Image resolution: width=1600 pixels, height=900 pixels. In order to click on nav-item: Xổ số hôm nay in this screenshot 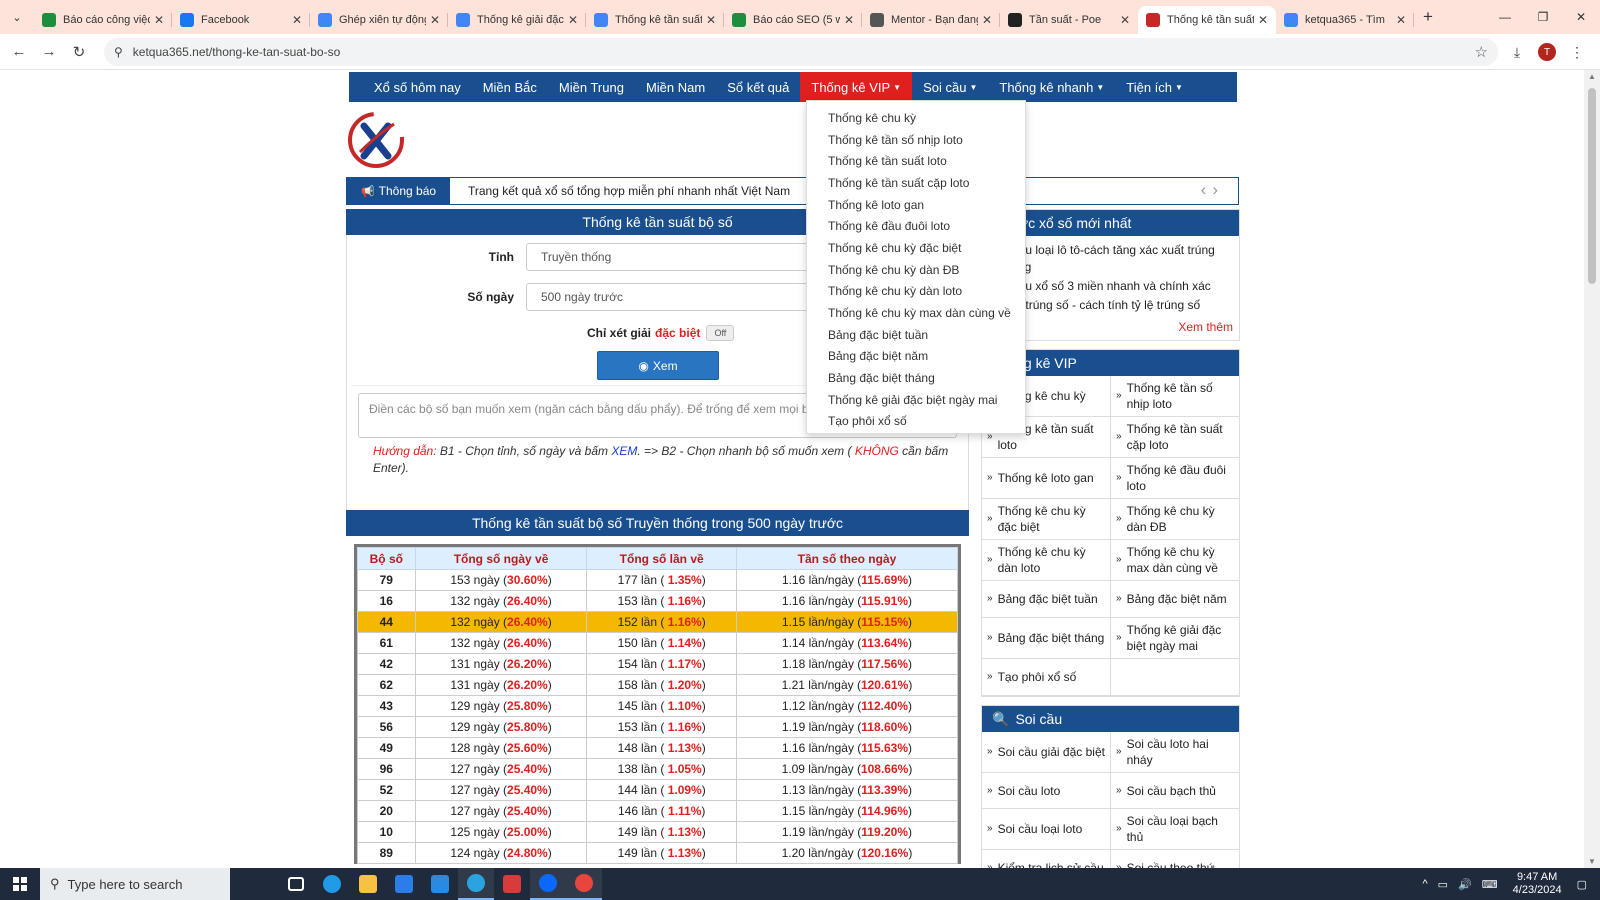, I will do `click(410, 87)`.